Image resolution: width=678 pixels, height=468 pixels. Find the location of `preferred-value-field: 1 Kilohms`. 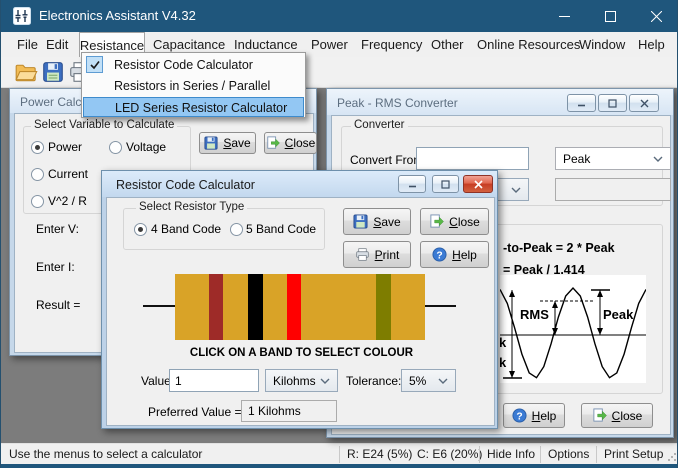

preferred-value-field: 1 Kilohms is located at coordinates (289, 411).